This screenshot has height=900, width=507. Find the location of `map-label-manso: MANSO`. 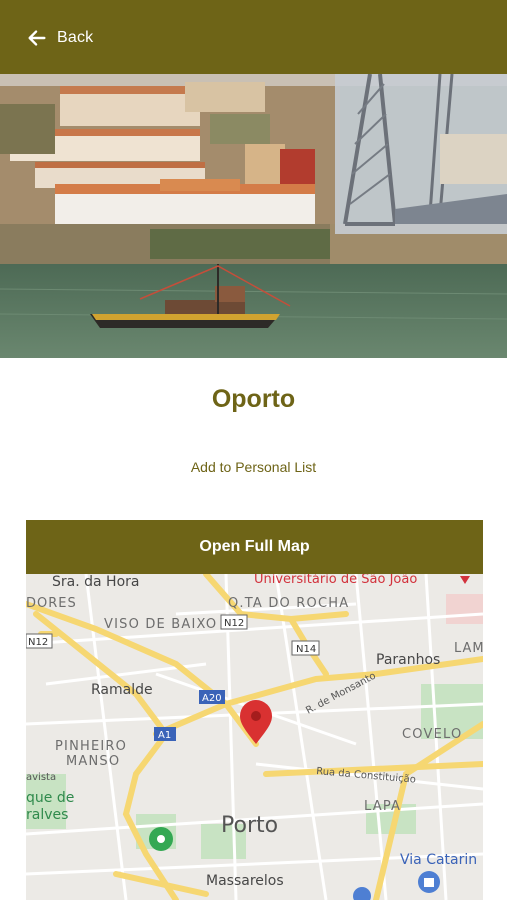

map-label-manso: MANSO is located at coordinates (93, 761).